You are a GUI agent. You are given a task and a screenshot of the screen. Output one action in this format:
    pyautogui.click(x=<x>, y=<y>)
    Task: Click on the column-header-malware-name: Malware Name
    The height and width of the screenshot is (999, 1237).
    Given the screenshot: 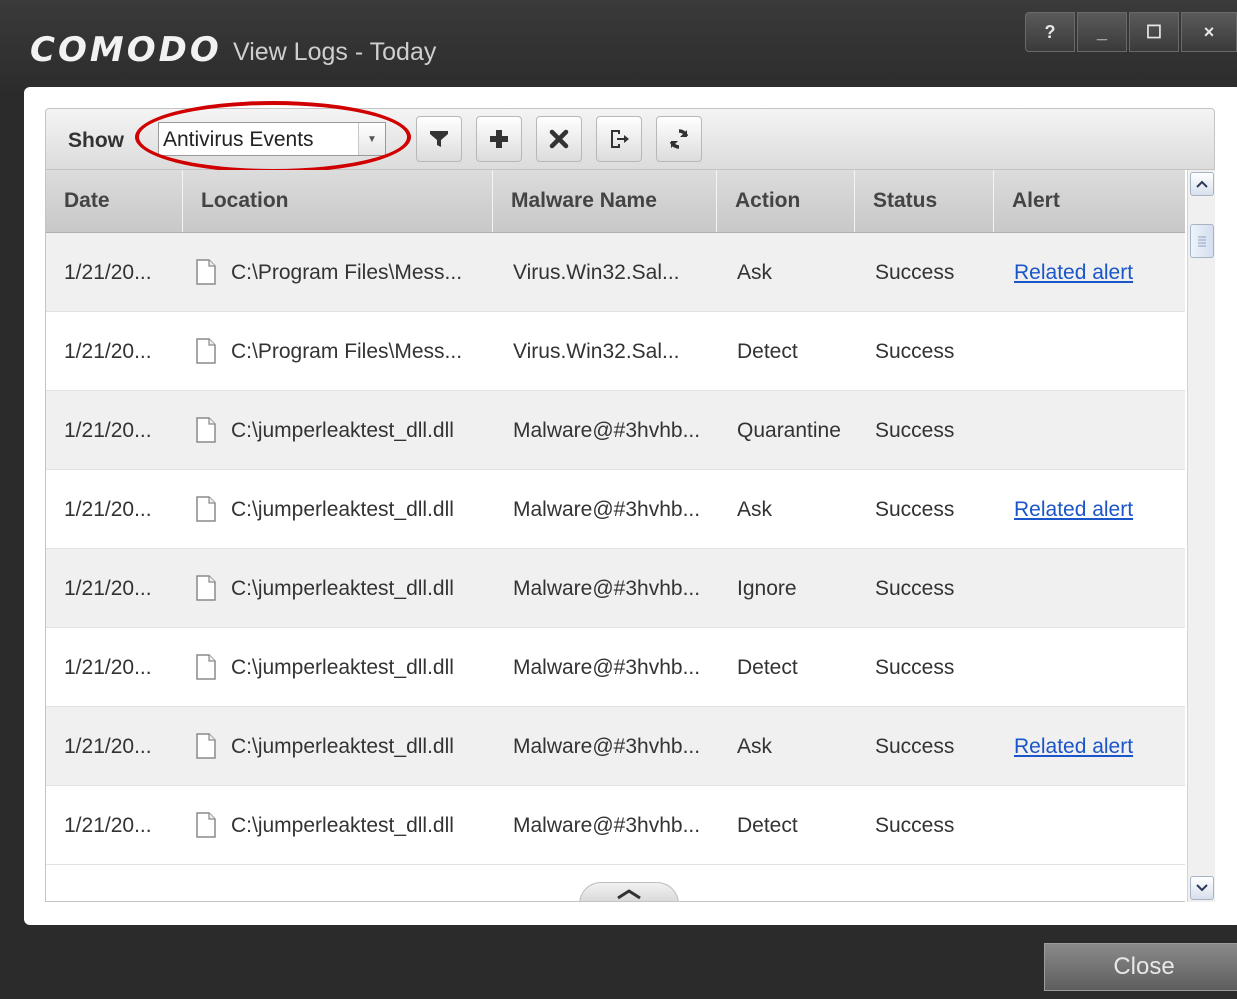 What is the action you would take?
    pyautogui.click(x=605, y=201)
    